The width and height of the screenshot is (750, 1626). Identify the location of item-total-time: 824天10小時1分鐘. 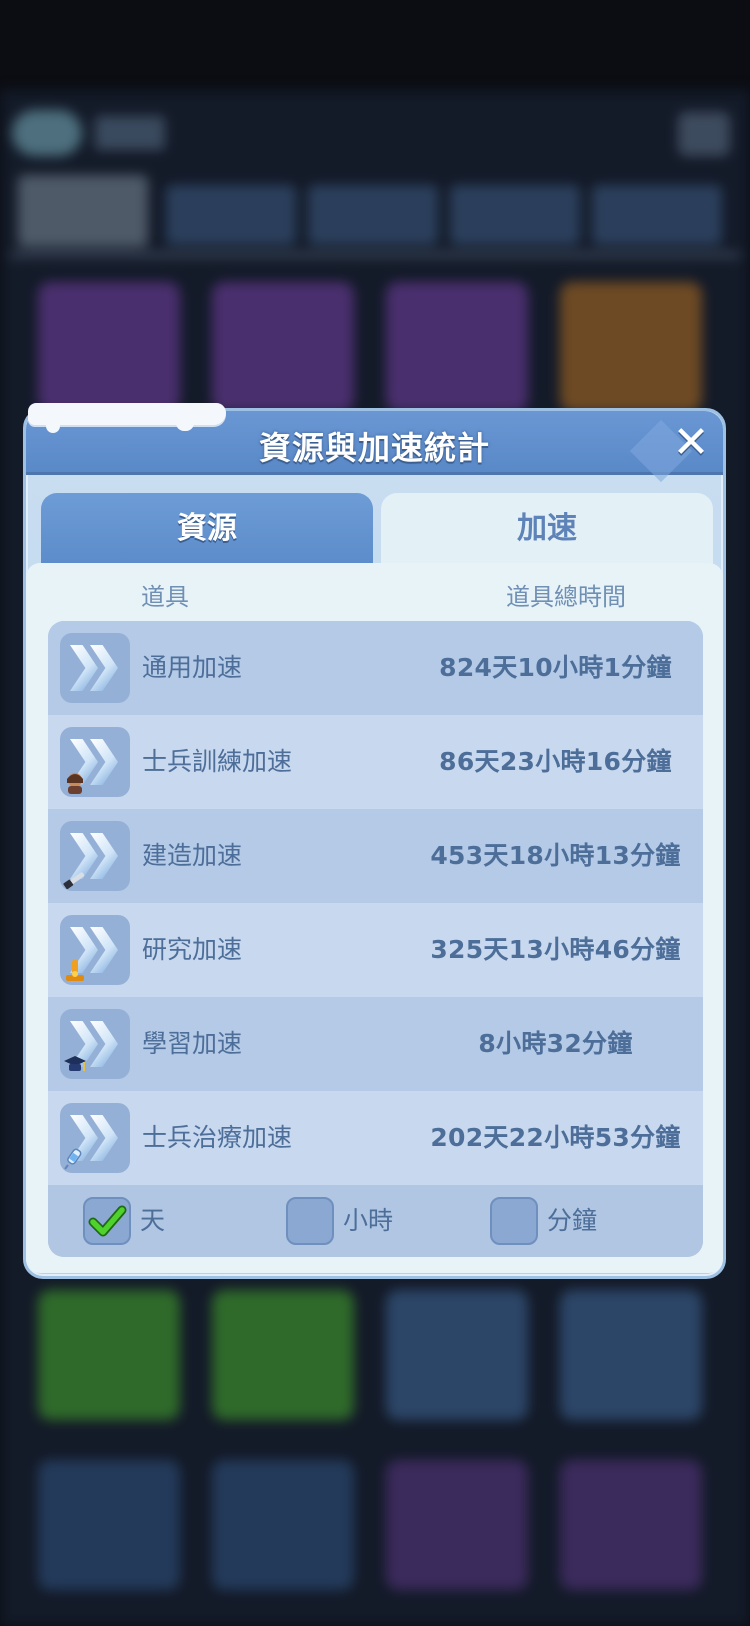
(555, 667).